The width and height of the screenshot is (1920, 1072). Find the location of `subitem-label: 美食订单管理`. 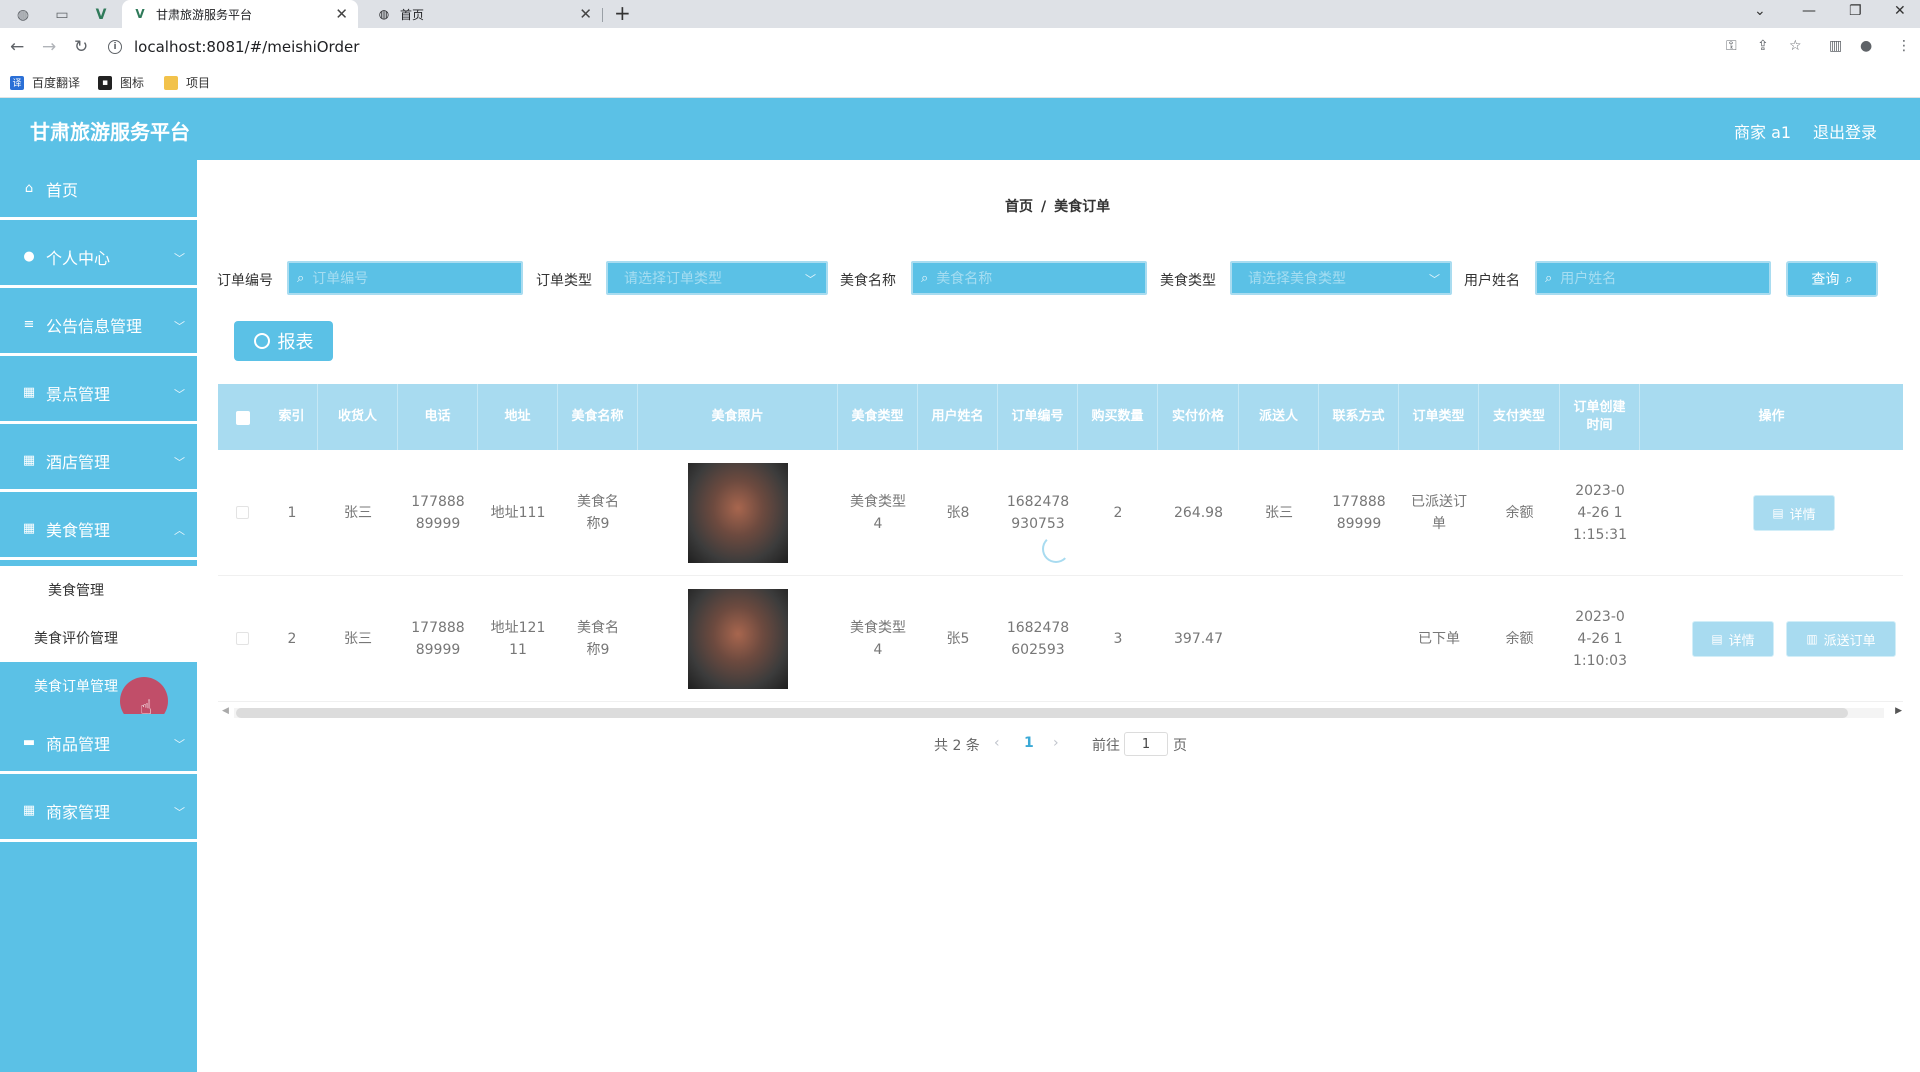

subitem-label: 美食订单管理 is located at coordinates (76, 687).